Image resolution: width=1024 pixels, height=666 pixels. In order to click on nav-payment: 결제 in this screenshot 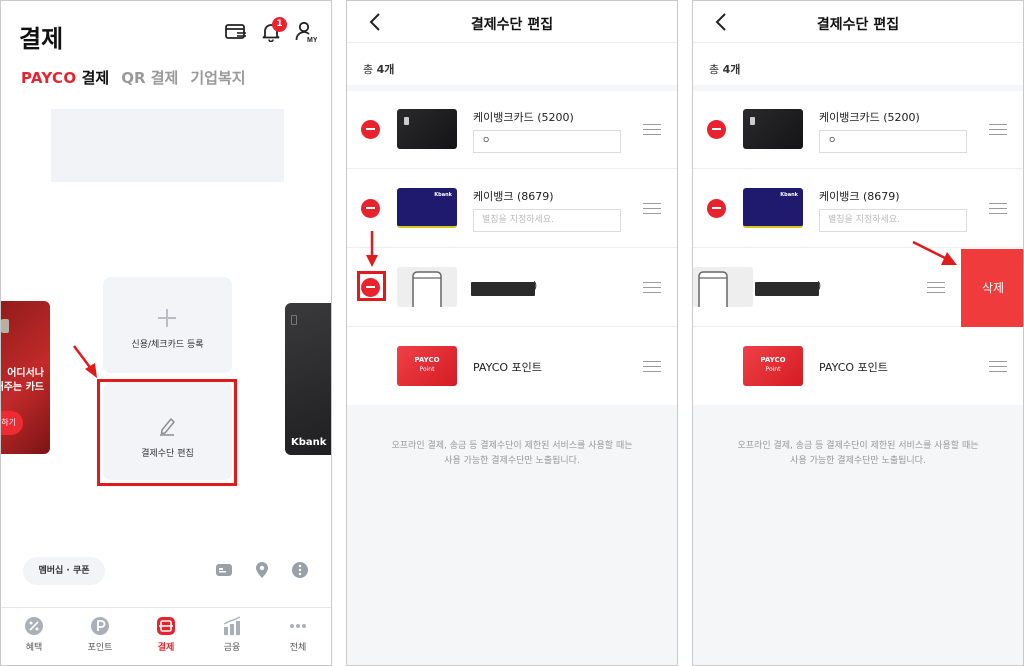, I will do `click(166, 636)`.